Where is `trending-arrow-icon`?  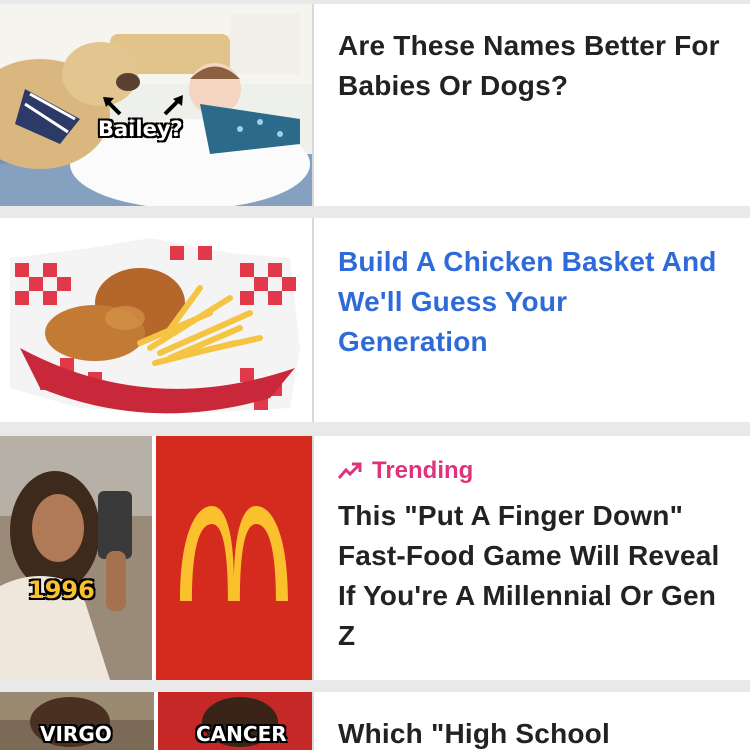
trending-arrow-icon is located at coordinates (350, 470).